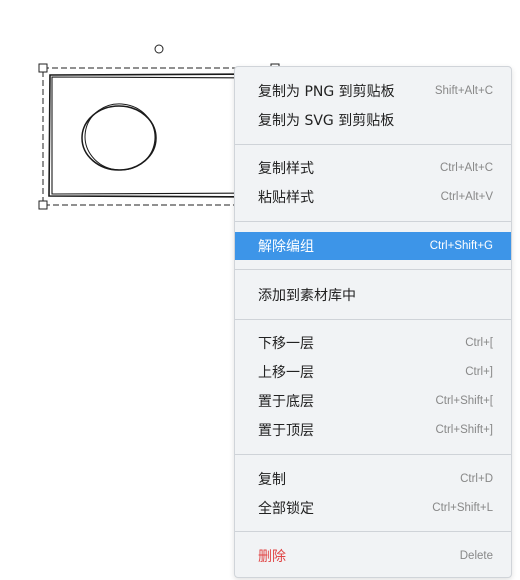  I want to click on menu-item-copy-svg: 复制为 SVG 到剪贴板, so click(373, 120).